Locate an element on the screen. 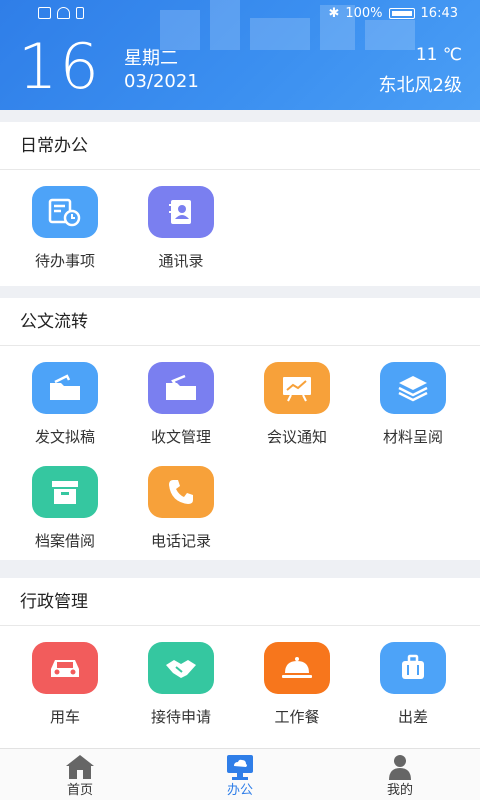 The image size is (480, 800). item-label: 待办事项 is located at coordinates (64, 261).